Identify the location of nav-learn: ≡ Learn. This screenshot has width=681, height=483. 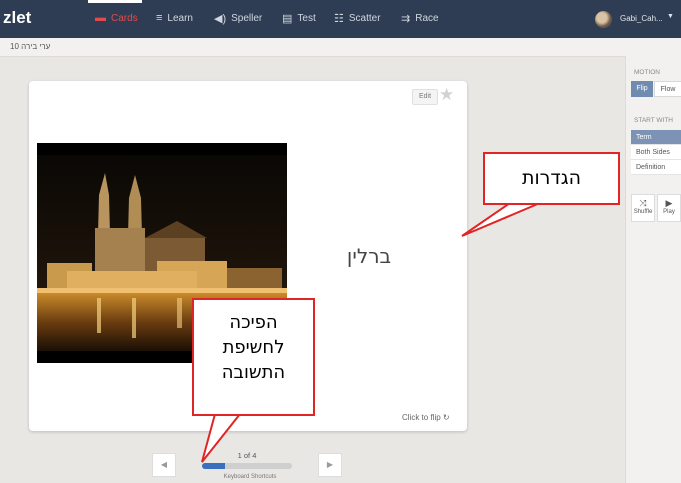
(174, 18).